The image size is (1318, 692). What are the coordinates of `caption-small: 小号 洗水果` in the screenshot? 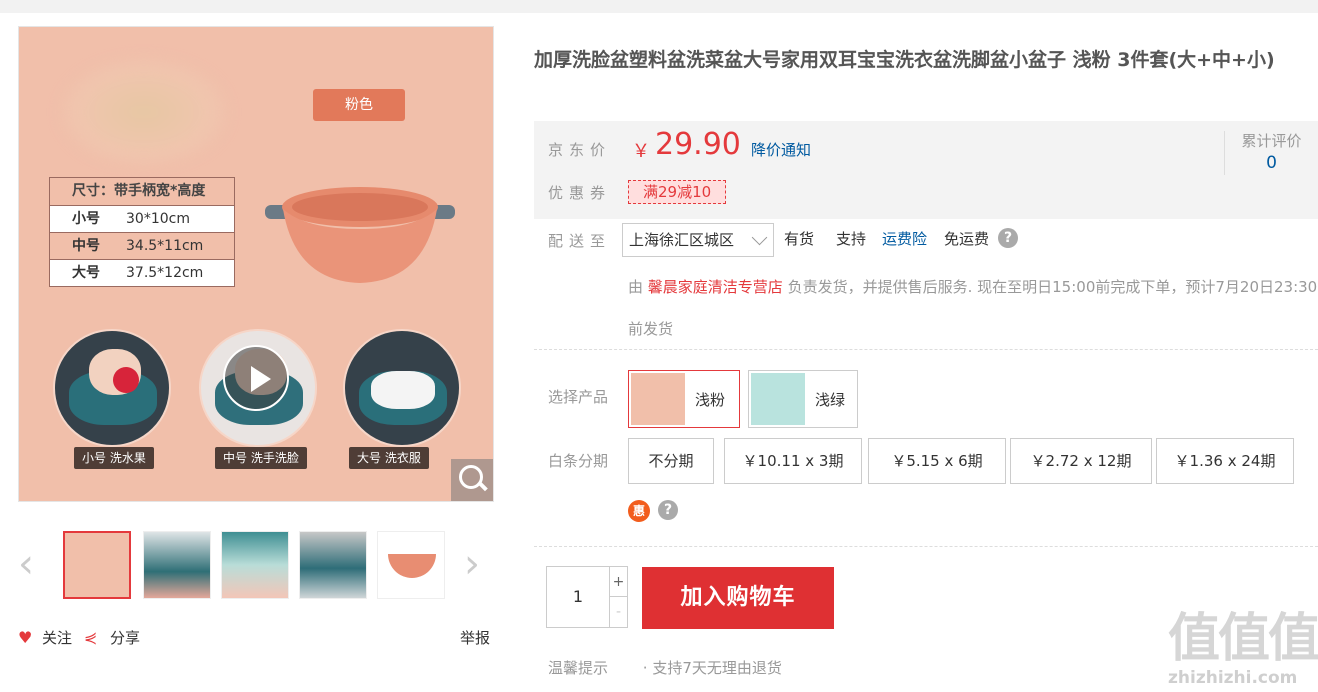 It's located at (114, 458).